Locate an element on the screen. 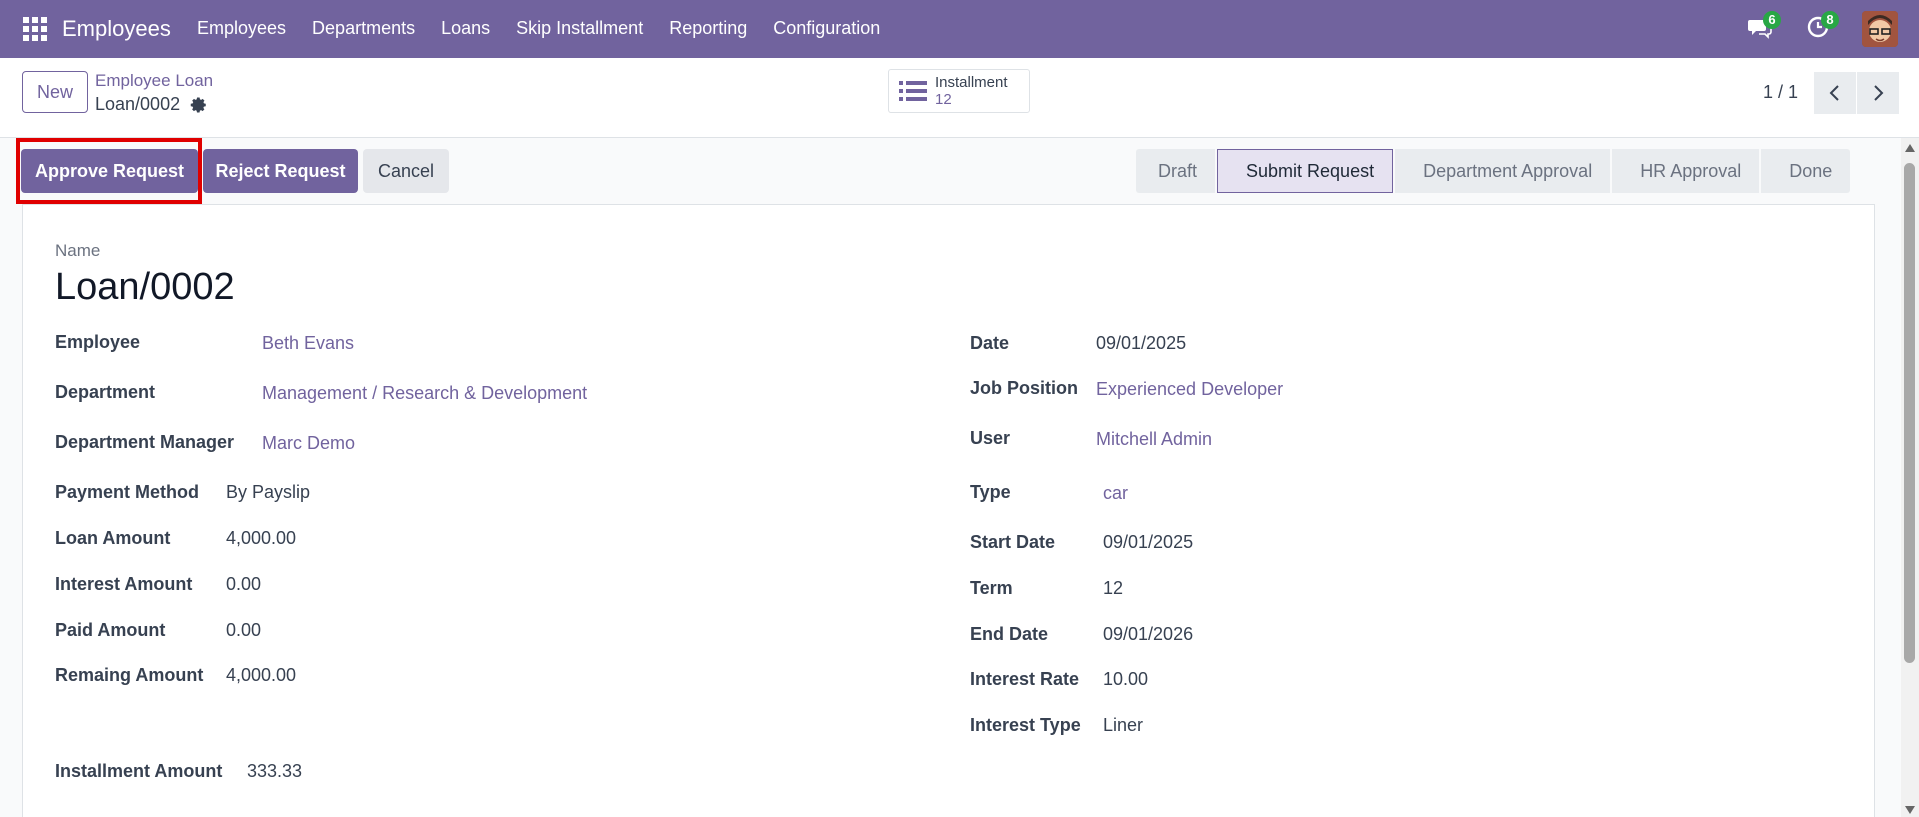  user-avatar is located at coordinates (1880, 29).